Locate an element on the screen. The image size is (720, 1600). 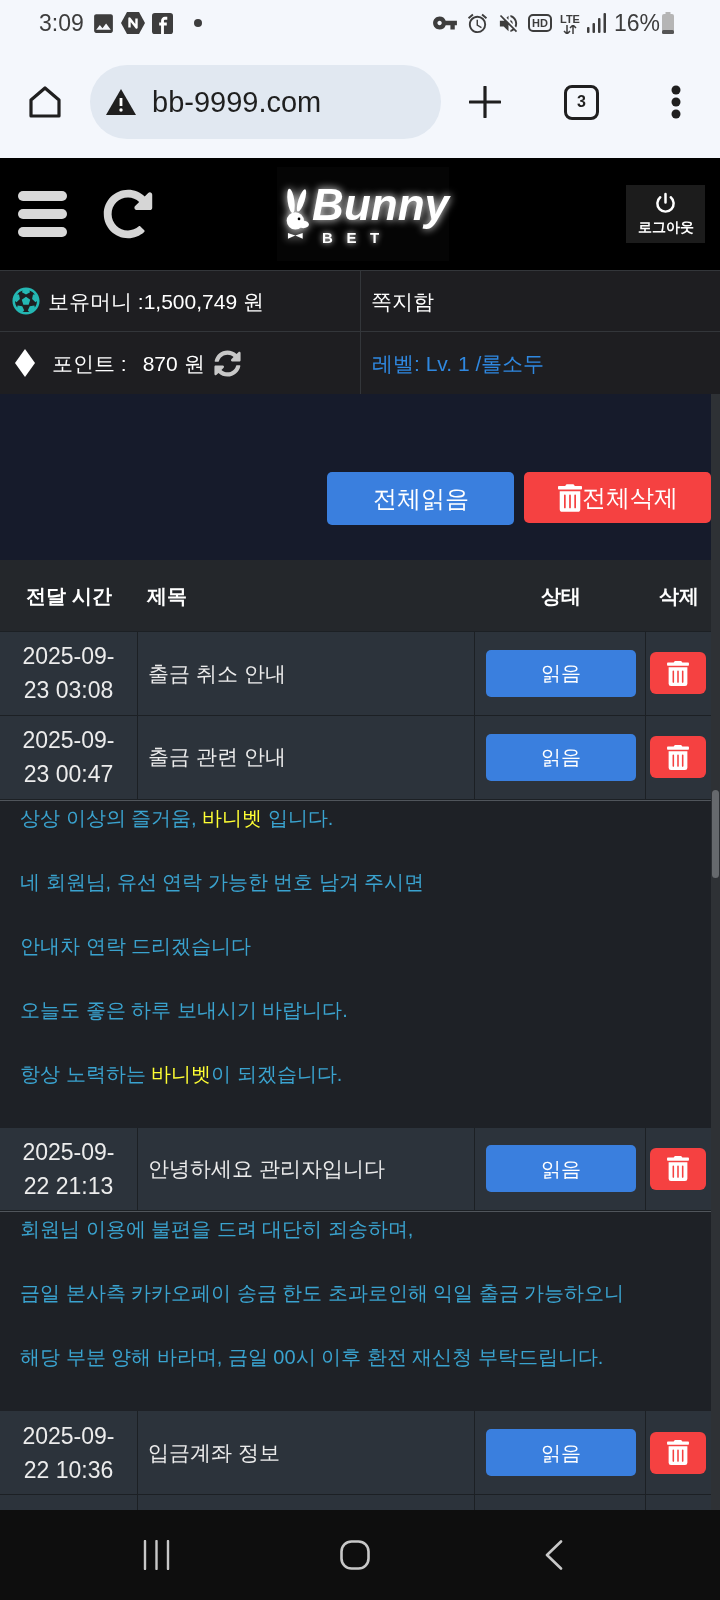
back-icon is located at coordinates (554, 1555).